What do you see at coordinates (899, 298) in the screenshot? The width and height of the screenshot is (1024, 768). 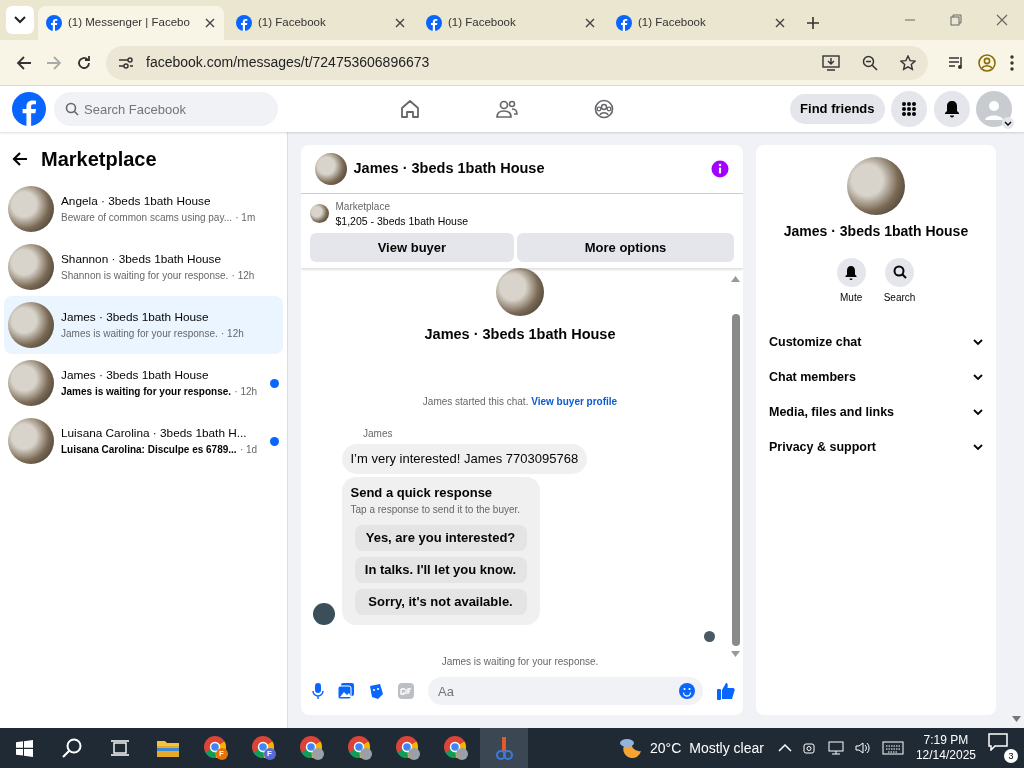 I see `action-label: Search` at bounding box center [899, 298].